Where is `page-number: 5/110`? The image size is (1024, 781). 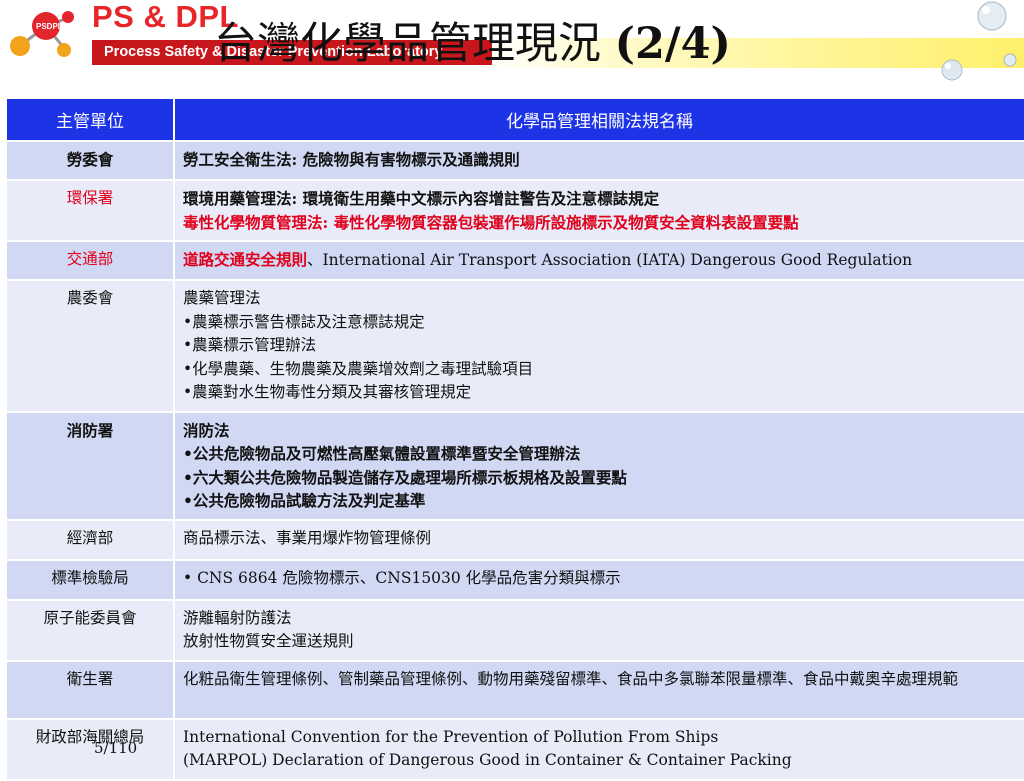 page-number: 5/110 is located at coordinates (116, 748).